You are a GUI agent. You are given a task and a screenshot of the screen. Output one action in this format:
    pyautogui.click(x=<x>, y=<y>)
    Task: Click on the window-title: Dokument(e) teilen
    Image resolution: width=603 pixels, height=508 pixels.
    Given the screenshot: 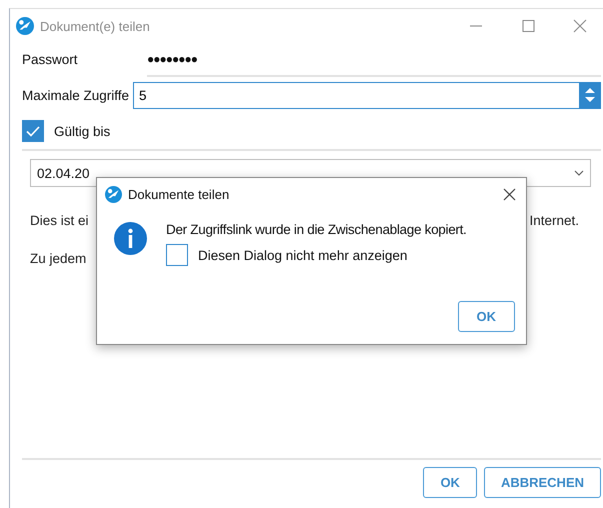 What is the action you would take?
    pyautogui.click(x=95, y=26)
    